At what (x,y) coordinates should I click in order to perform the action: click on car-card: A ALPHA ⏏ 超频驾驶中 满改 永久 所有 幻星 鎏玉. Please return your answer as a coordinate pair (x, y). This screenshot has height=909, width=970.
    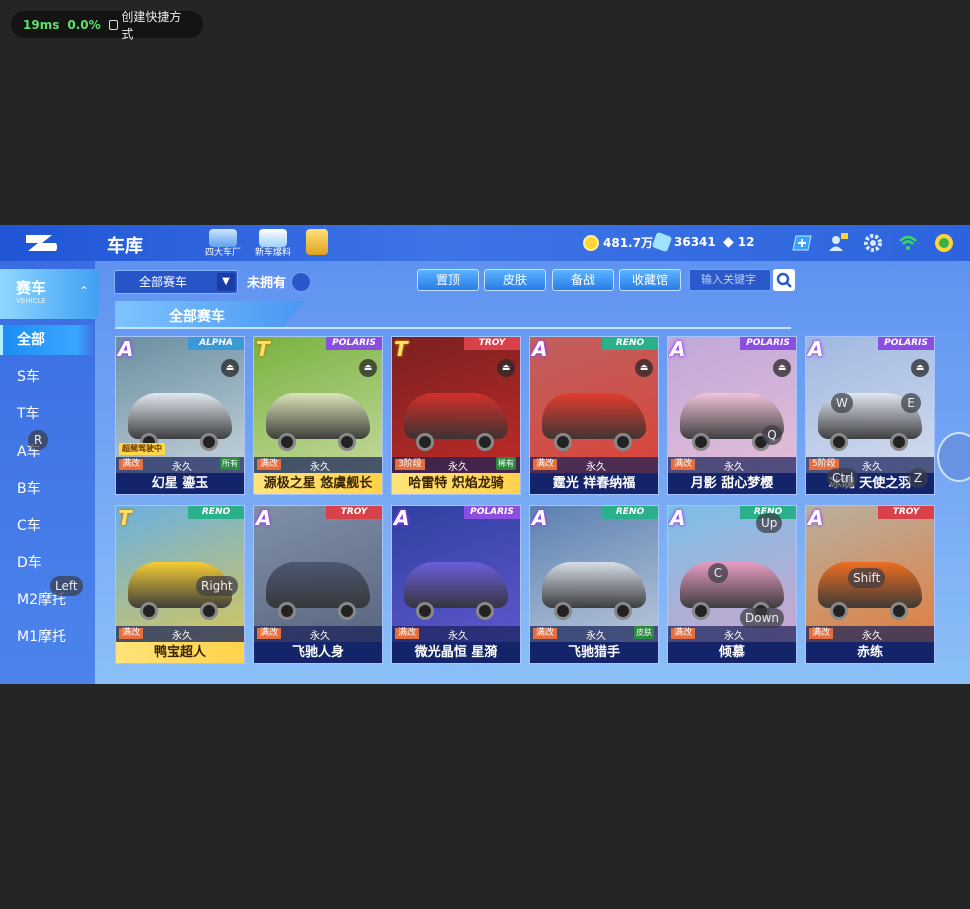
    Looking at the image, I should click on (180, 415).